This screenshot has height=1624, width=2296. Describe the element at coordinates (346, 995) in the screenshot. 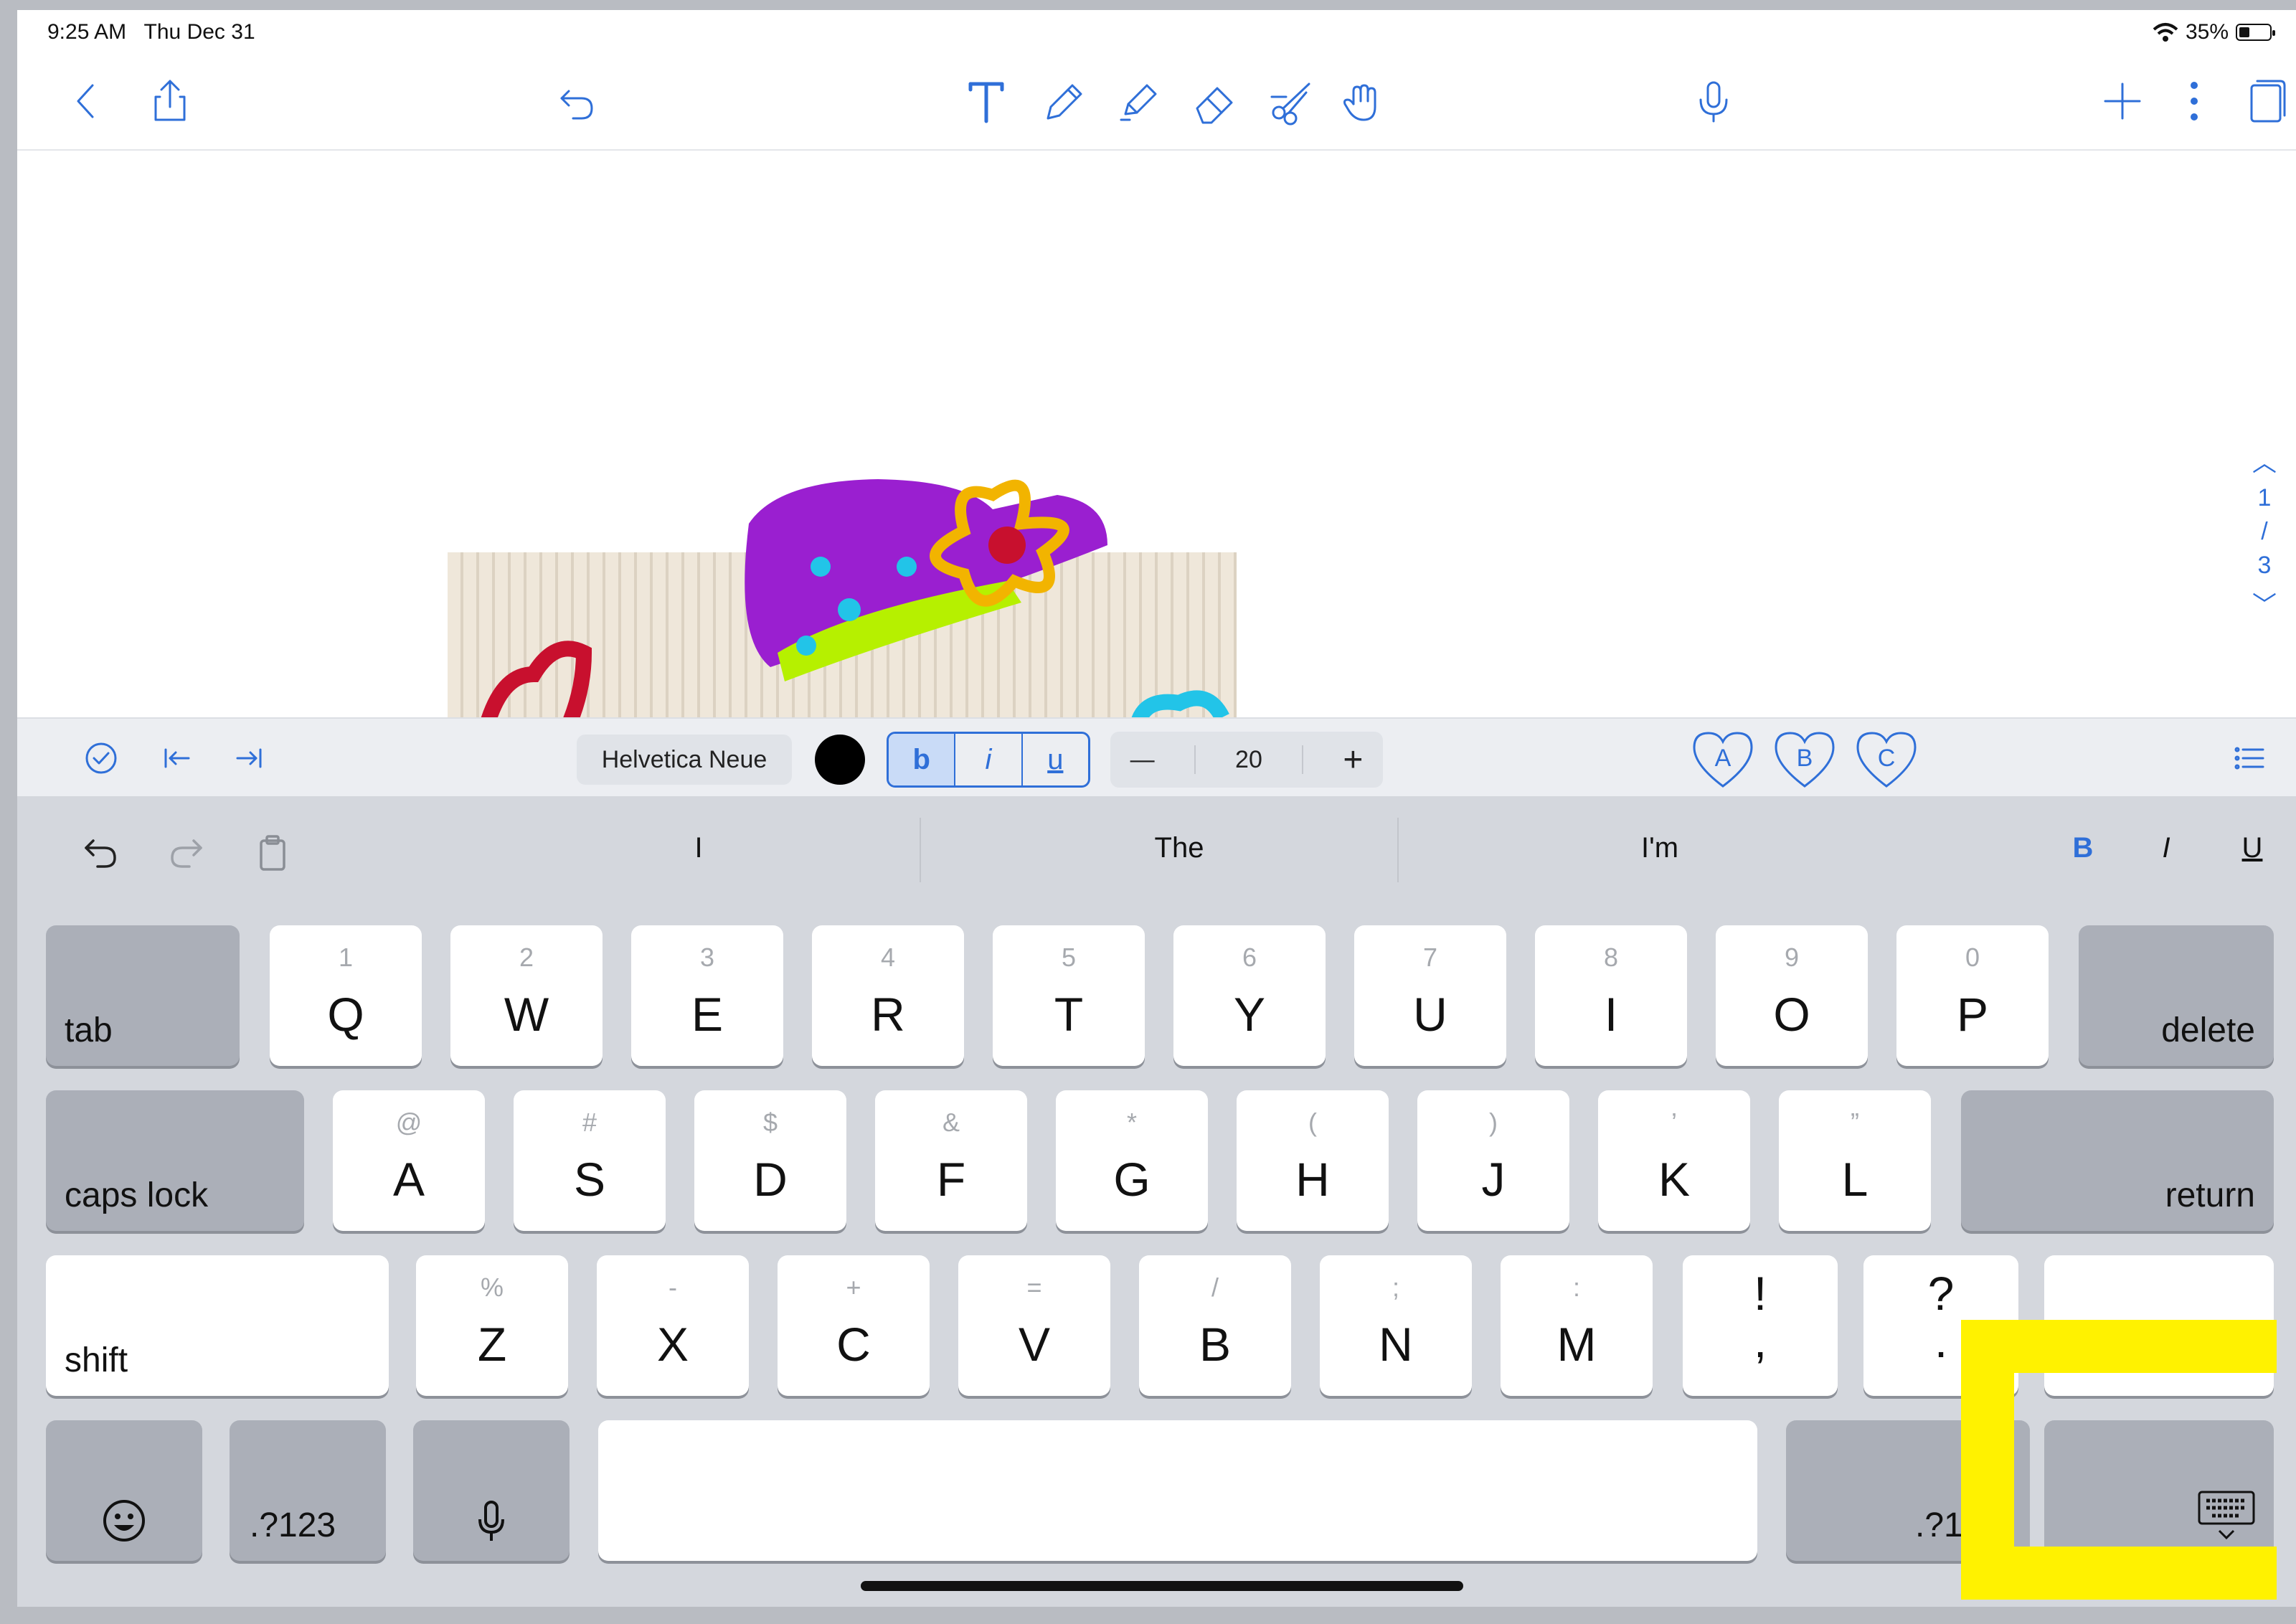

I see `key-q: 1Q` at that location.